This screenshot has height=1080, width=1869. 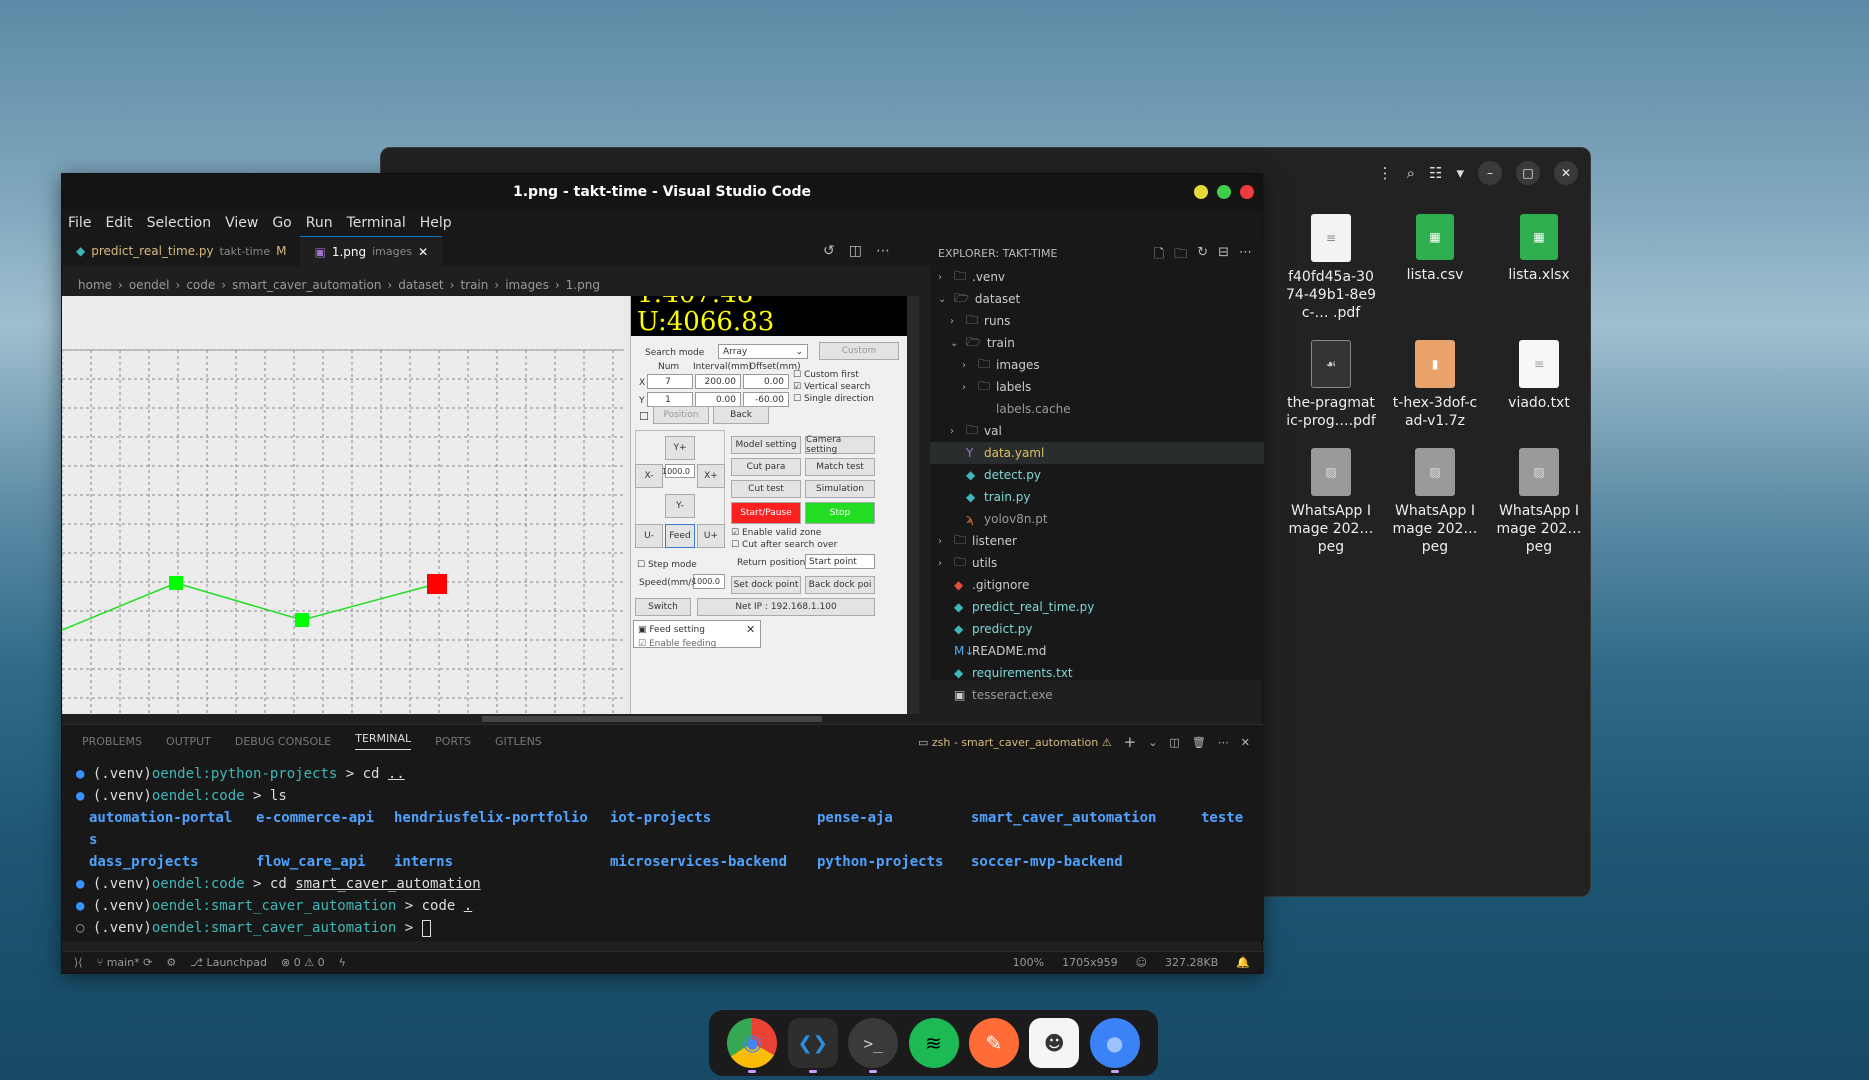 What do you see at coordinates (680, 536) in the screenshot?
I see `feed-button: Feed` at bounding box center [680, 536].